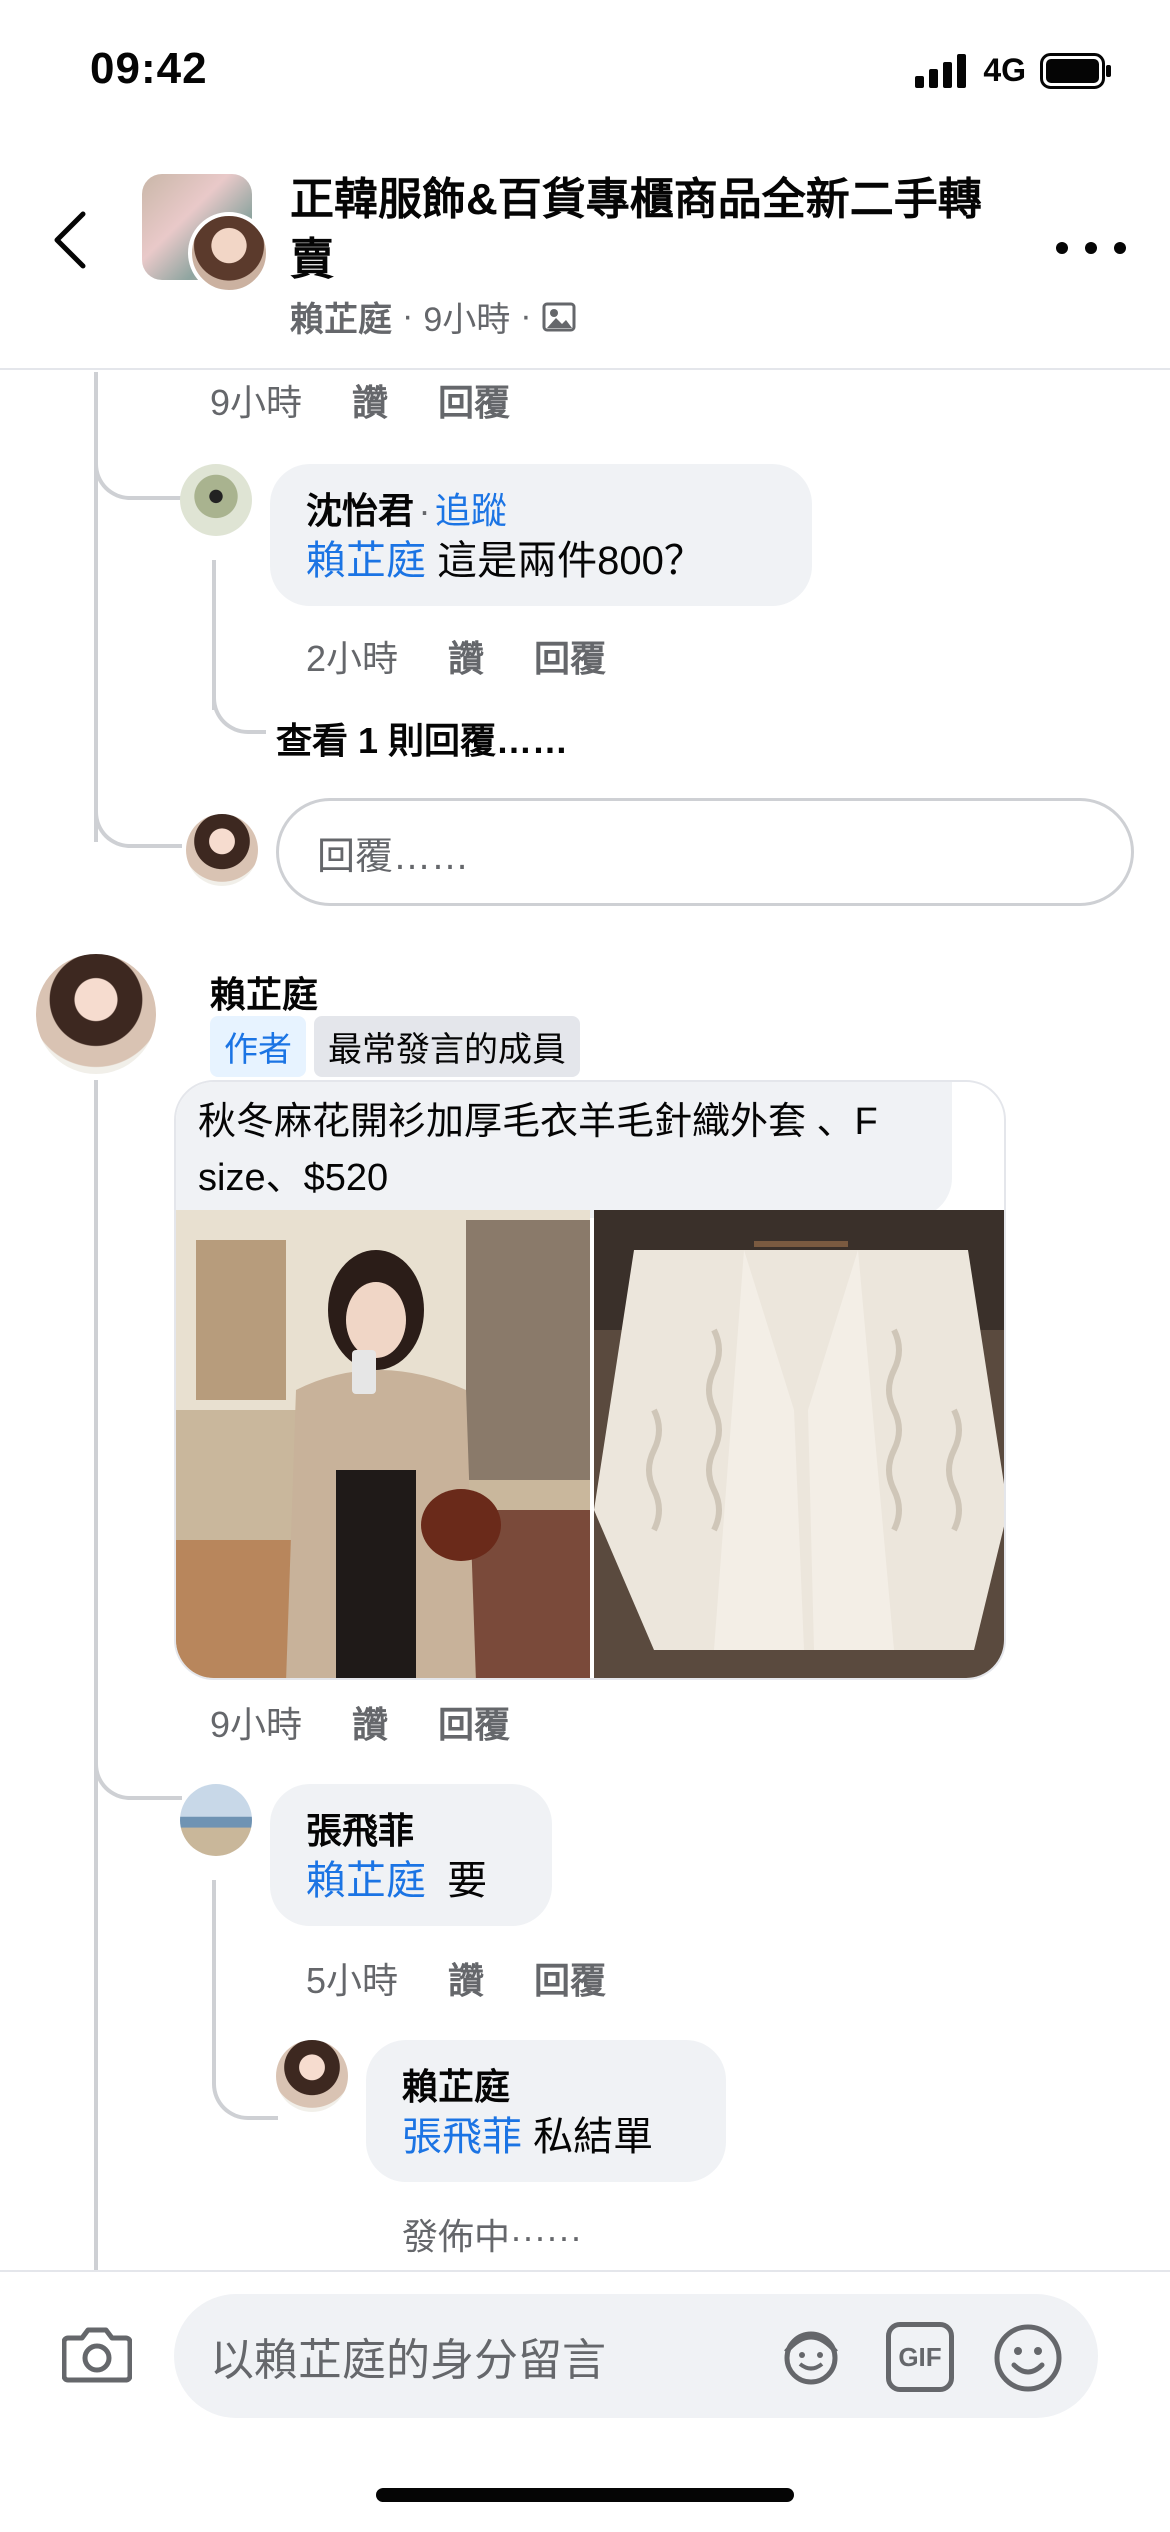  Describe the element at coordinates (636, 2356) in the screenshot. I see `comment-input: 以賴芷庭的身分留言` at that location.